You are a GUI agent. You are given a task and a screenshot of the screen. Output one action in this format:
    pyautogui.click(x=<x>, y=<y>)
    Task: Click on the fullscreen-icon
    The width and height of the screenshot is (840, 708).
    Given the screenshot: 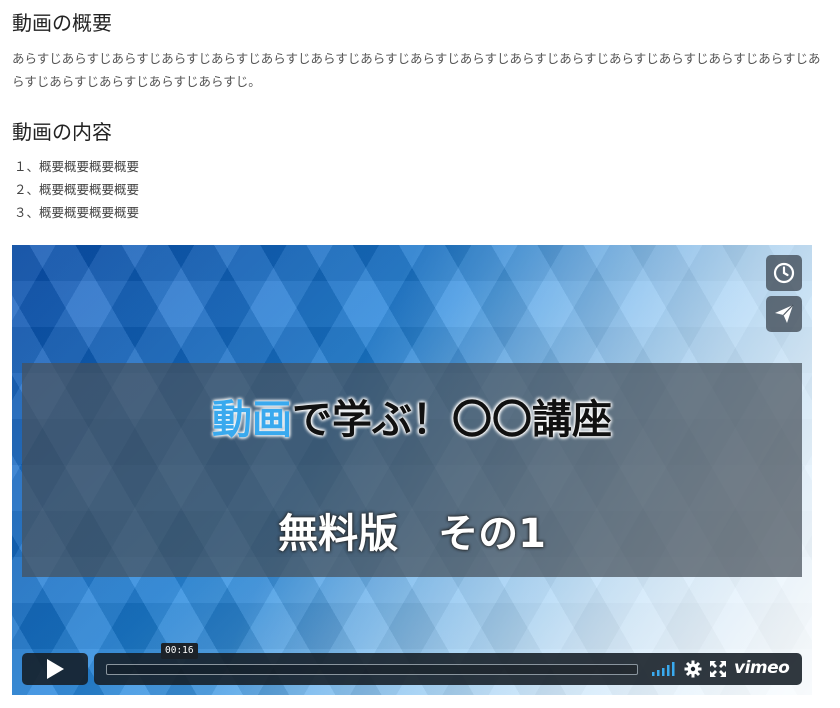 What is the action you would take?
    pyautogui.click(x=718, y=669)
    